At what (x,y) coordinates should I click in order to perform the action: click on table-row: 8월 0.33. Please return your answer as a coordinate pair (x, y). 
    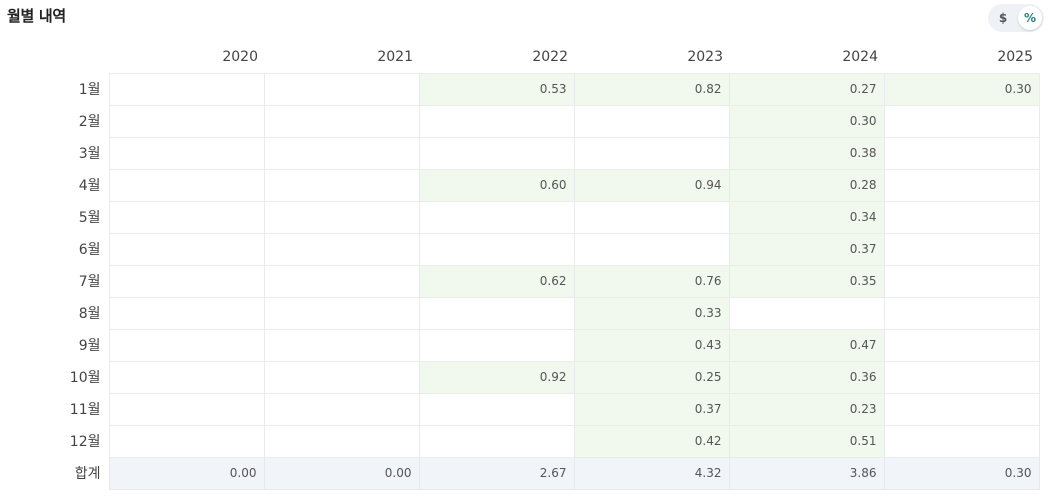
    Looking at the image, I should click on (520, 313).